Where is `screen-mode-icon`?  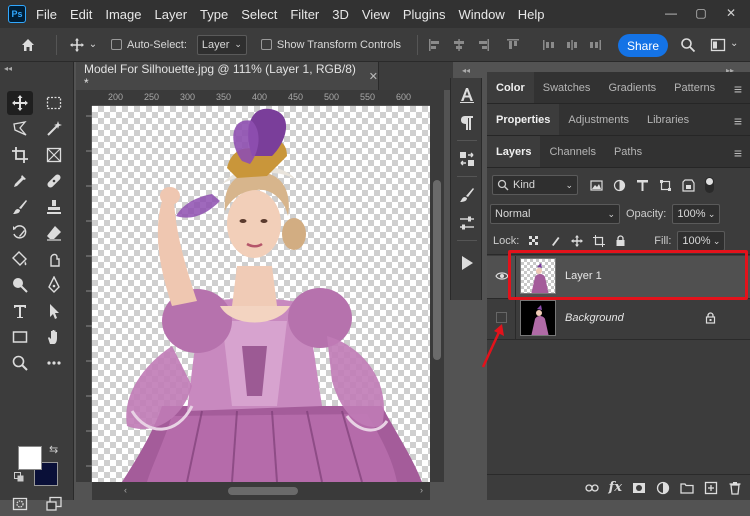 screen-mode-icon is located at coordinates (54, 504).